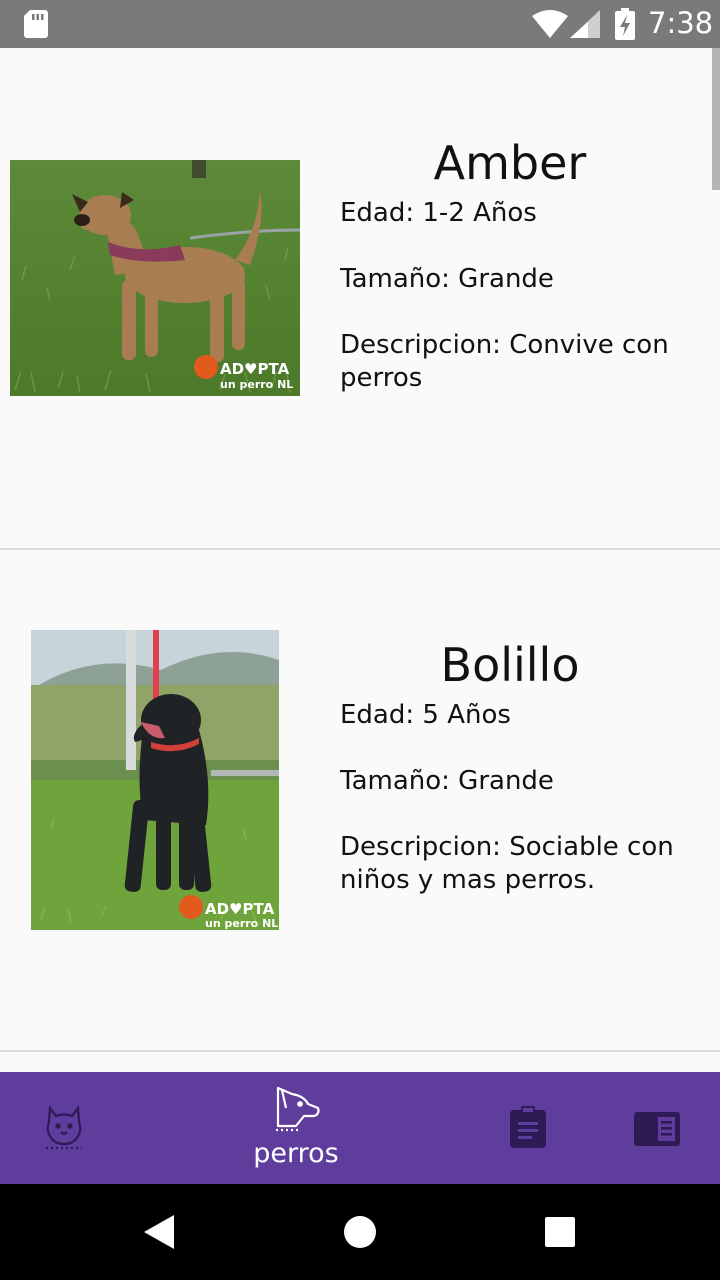 This screenshot has height=1280, width=720. I want to click on back-icon, so click(160, 1232).